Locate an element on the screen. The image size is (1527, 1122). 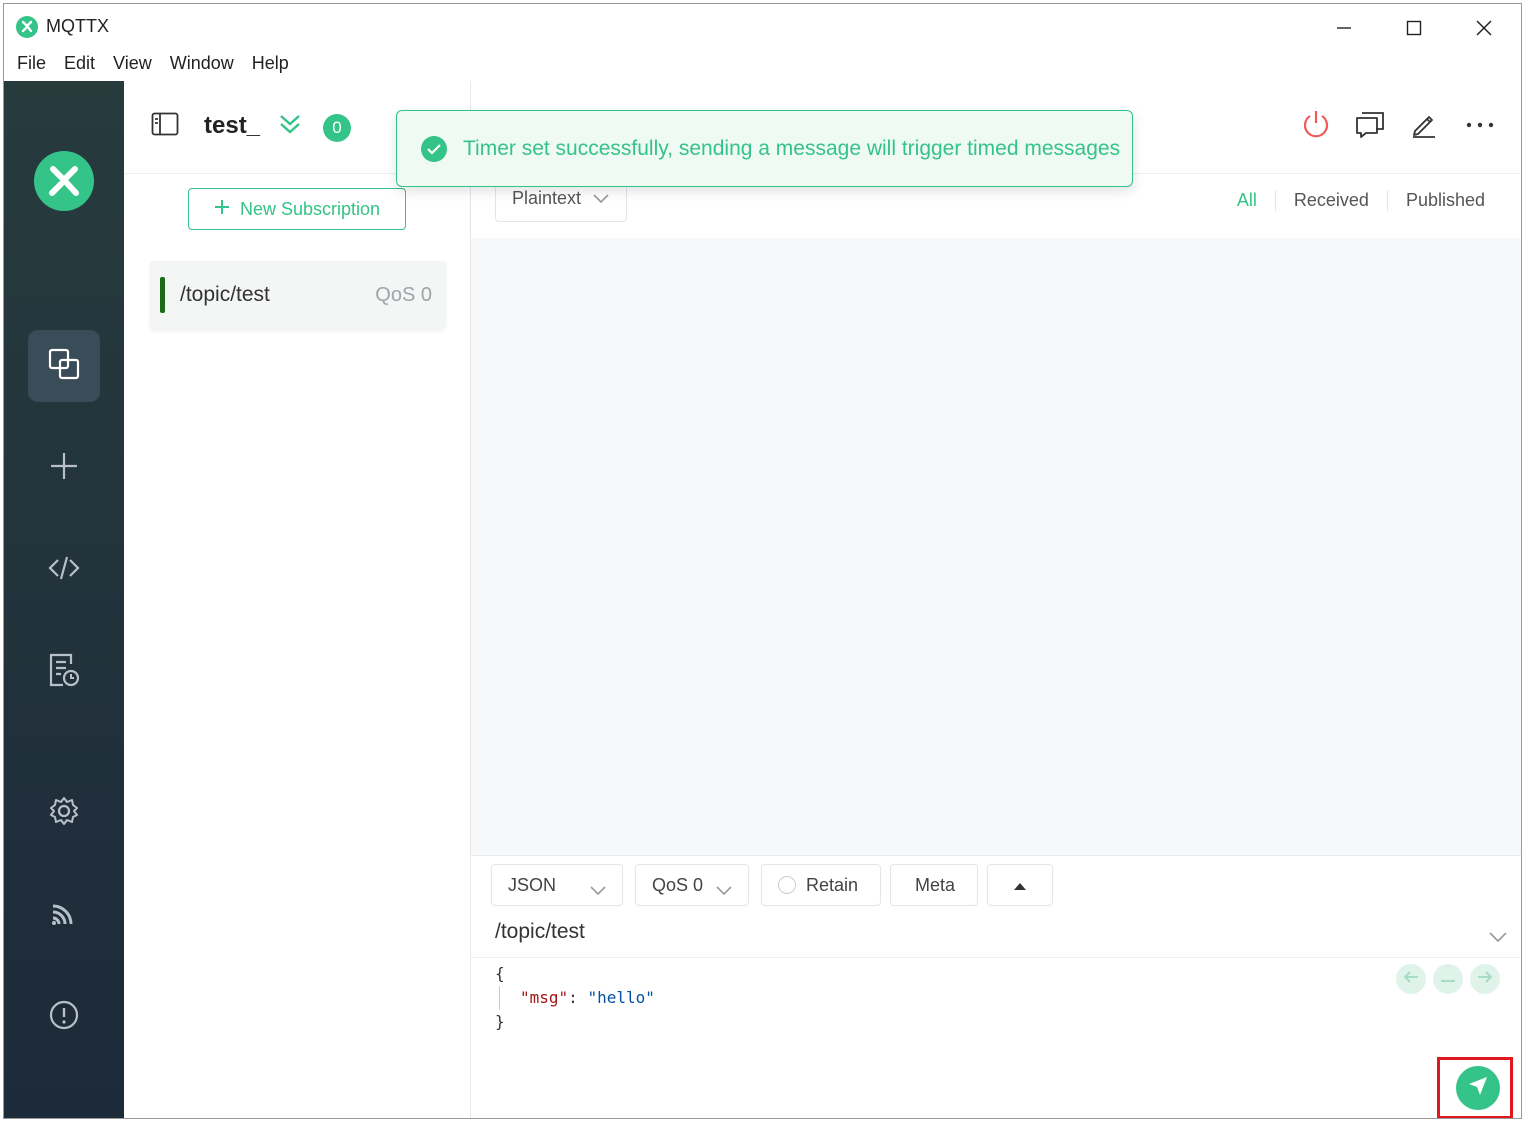
next-message-button is located at coordinates (1485, 979).